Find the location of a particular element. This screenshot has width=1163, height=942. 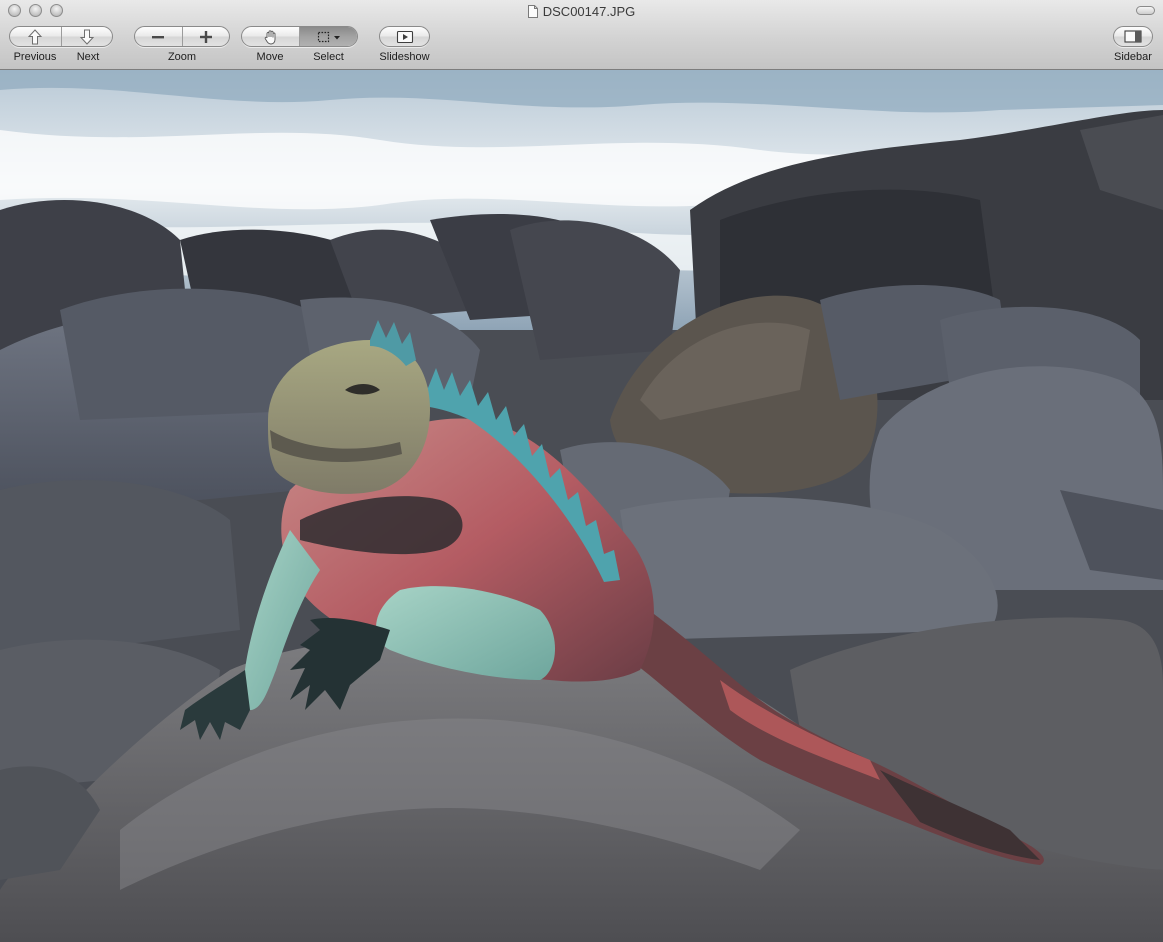

sidebar-button is located at coordinates (1133, 36).